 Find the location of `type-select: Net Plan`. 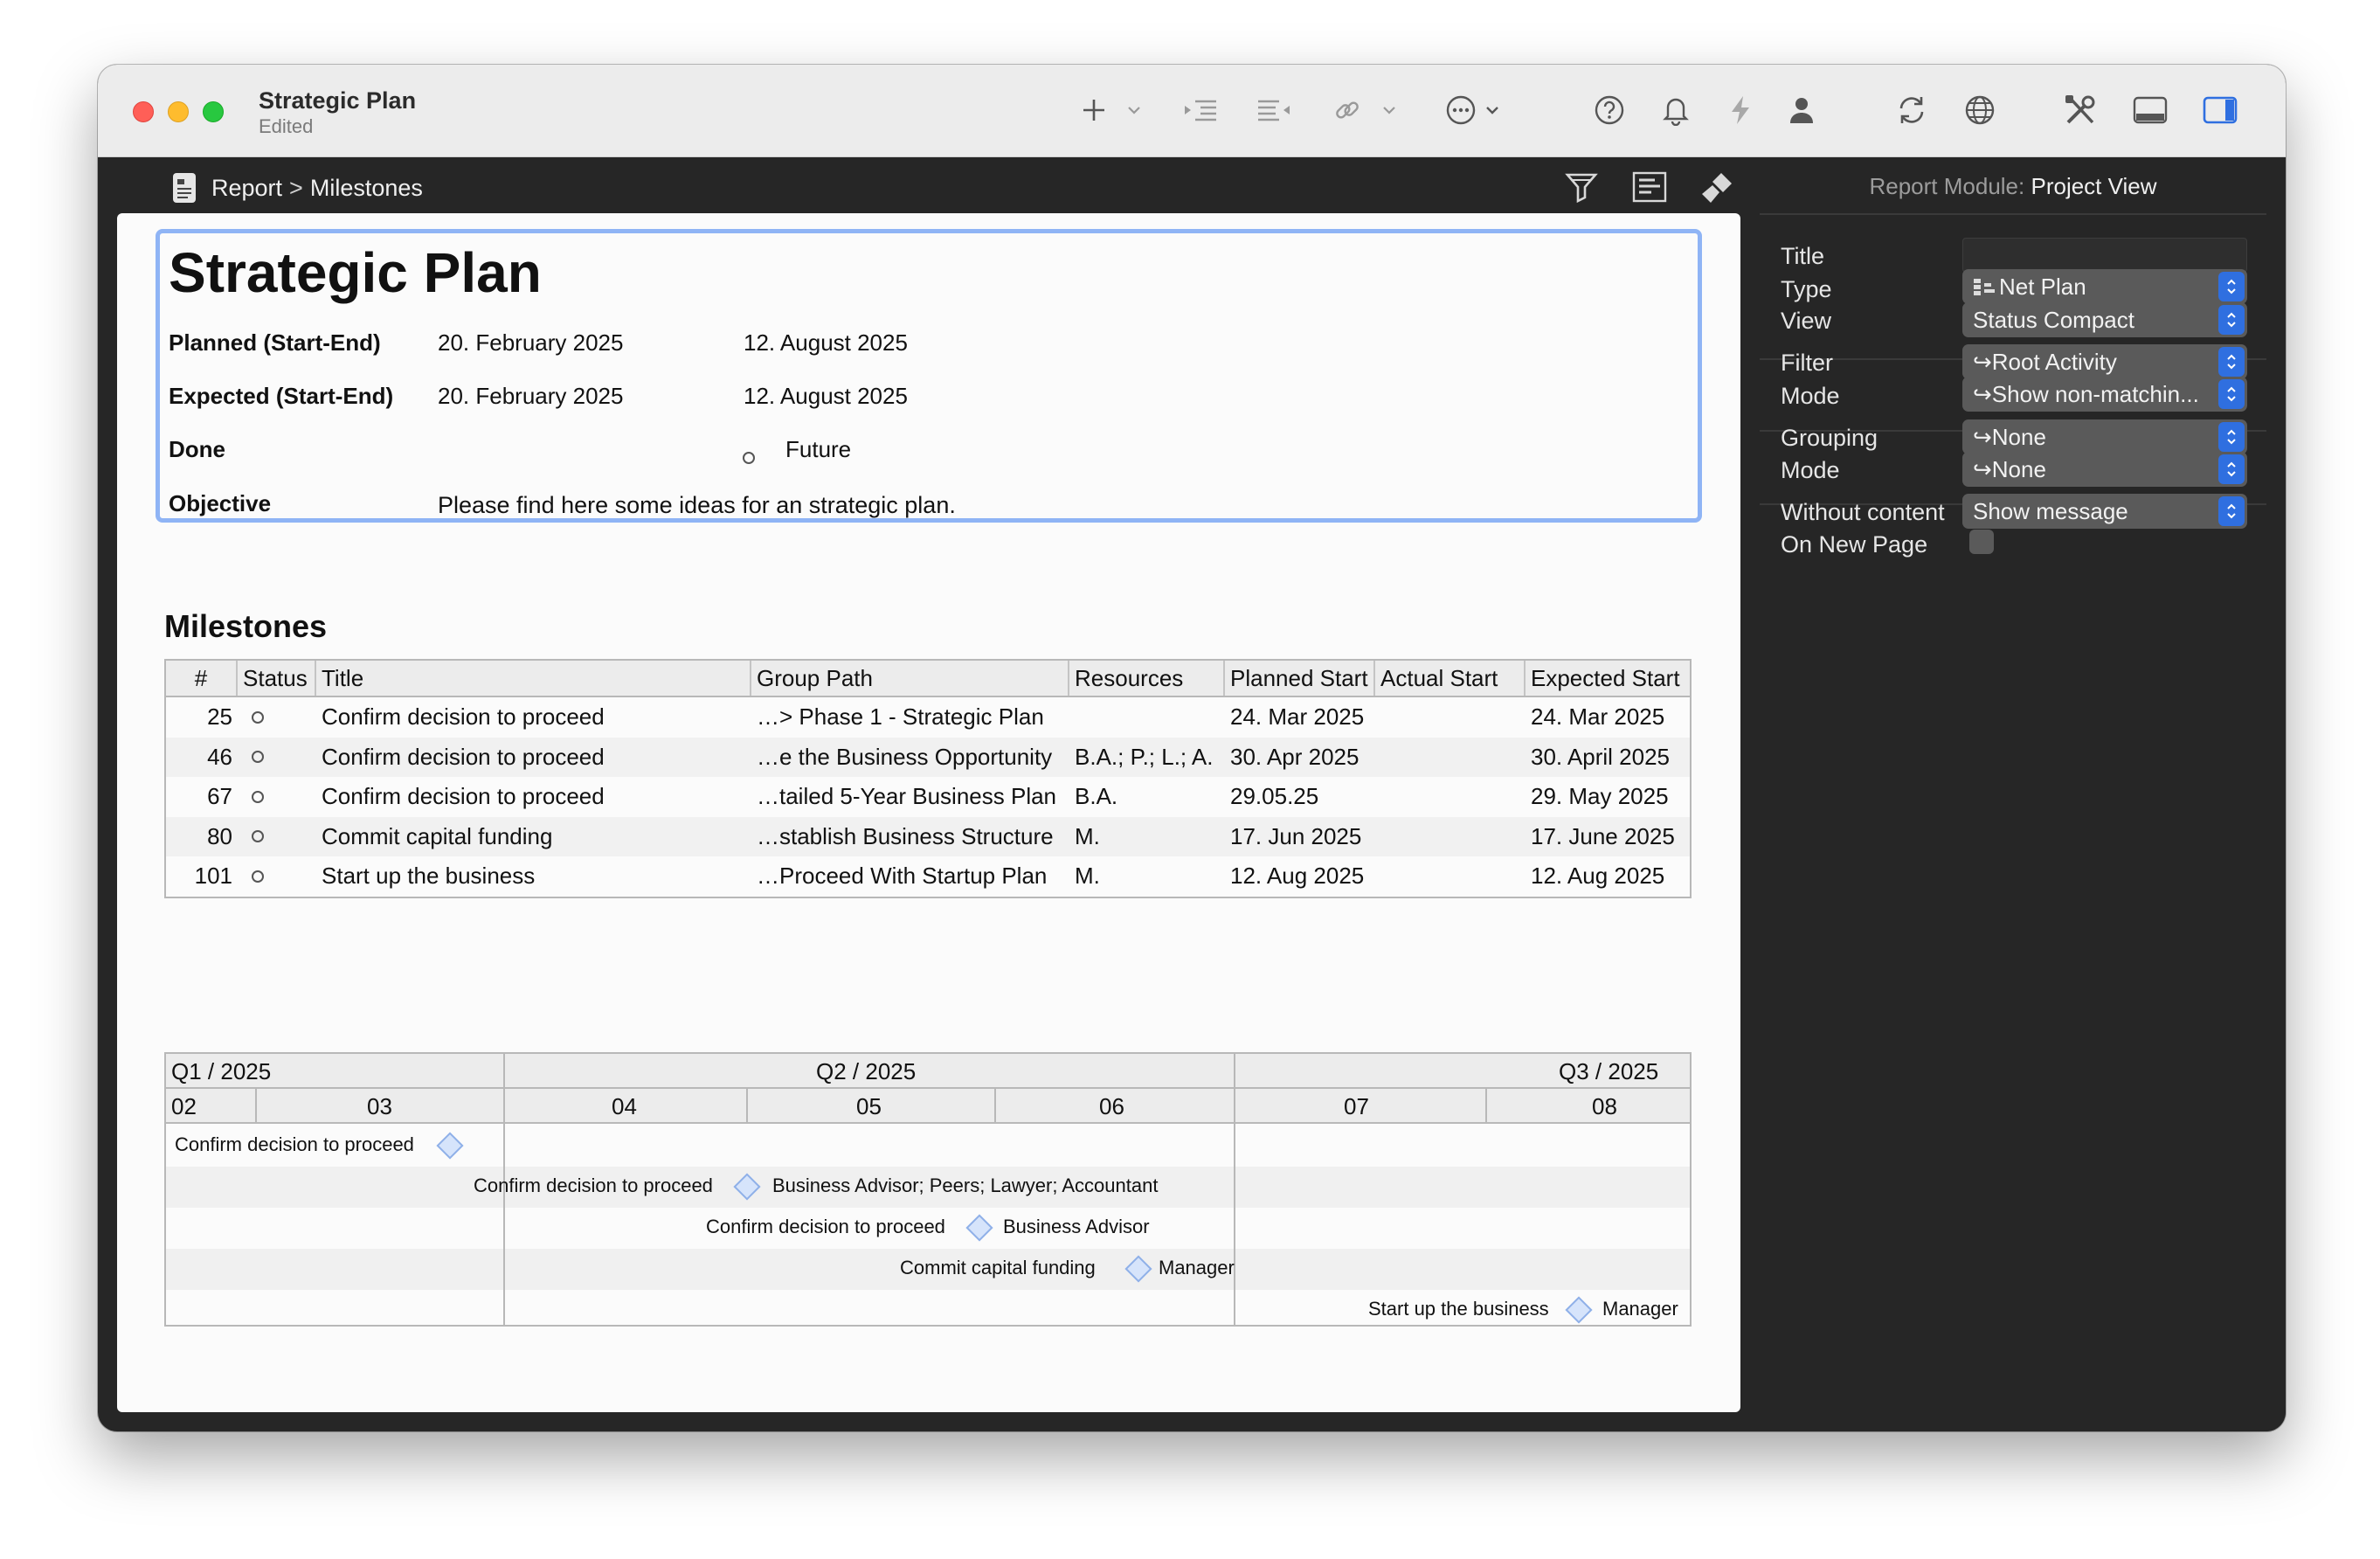

type-select: Net Plan is located at coordinates (2104, 286).